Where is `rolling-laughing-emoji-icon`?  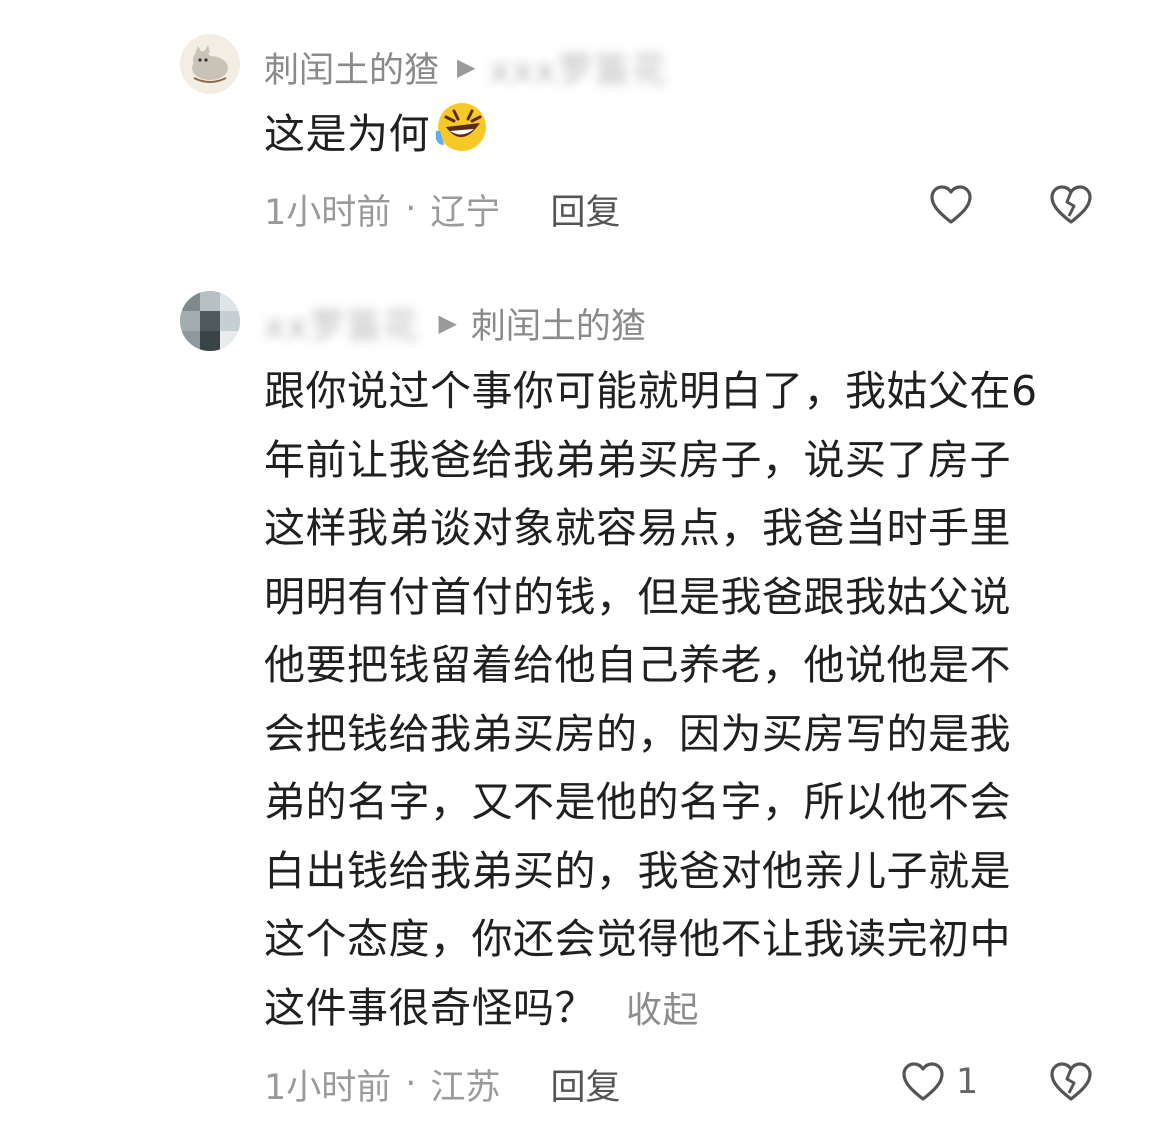
rolling-laughing-emoji-icon is located at coordinates (461, 137).